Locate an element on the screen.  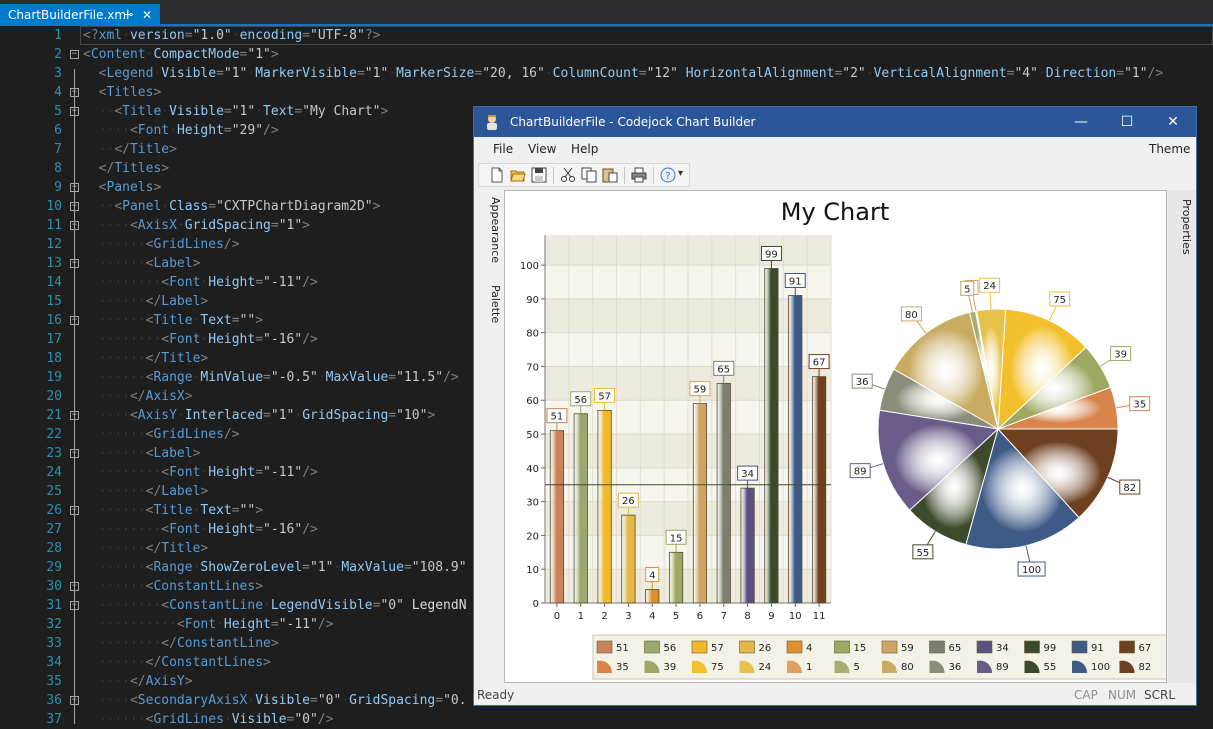
legend-label: 36 is located at coordinates (955, 667).